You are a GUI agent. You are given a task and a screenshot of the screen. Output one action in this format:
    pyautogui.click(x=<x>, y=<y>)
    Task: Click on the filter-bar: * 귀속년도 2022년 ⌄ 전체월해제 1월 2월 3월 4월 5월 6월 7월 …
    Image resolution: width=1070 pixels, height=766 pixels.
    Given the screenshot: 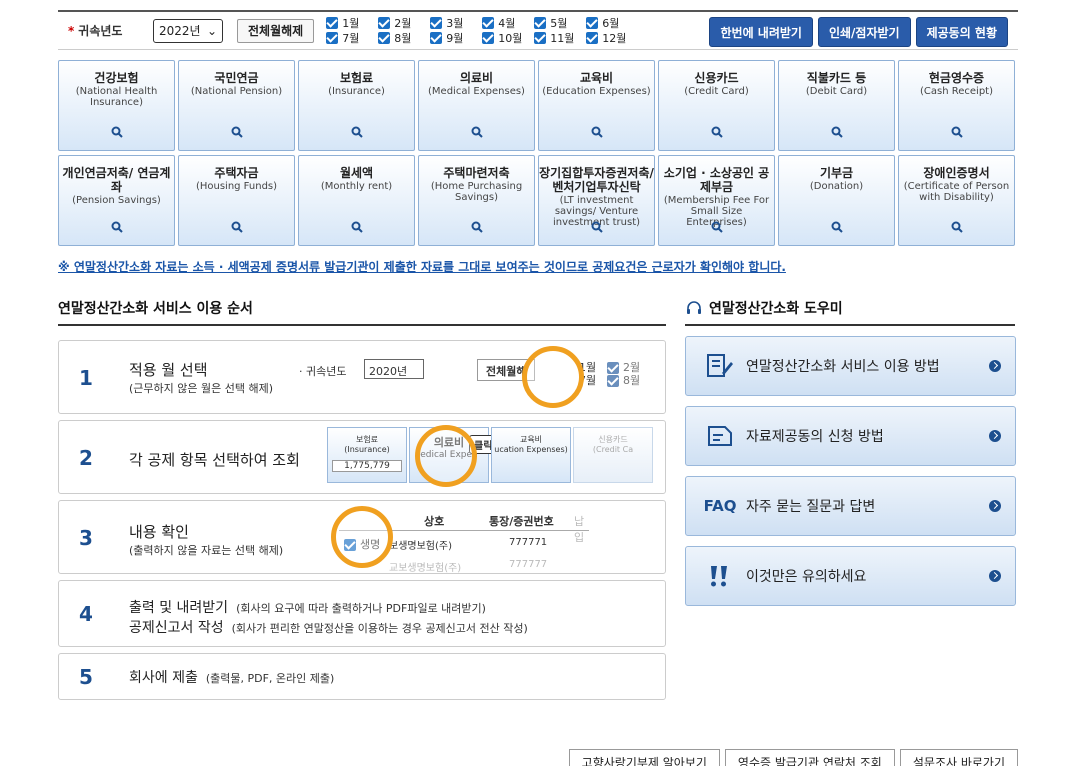 What is the action you would take?
    pyautogui.click(x=538, y=30)
    